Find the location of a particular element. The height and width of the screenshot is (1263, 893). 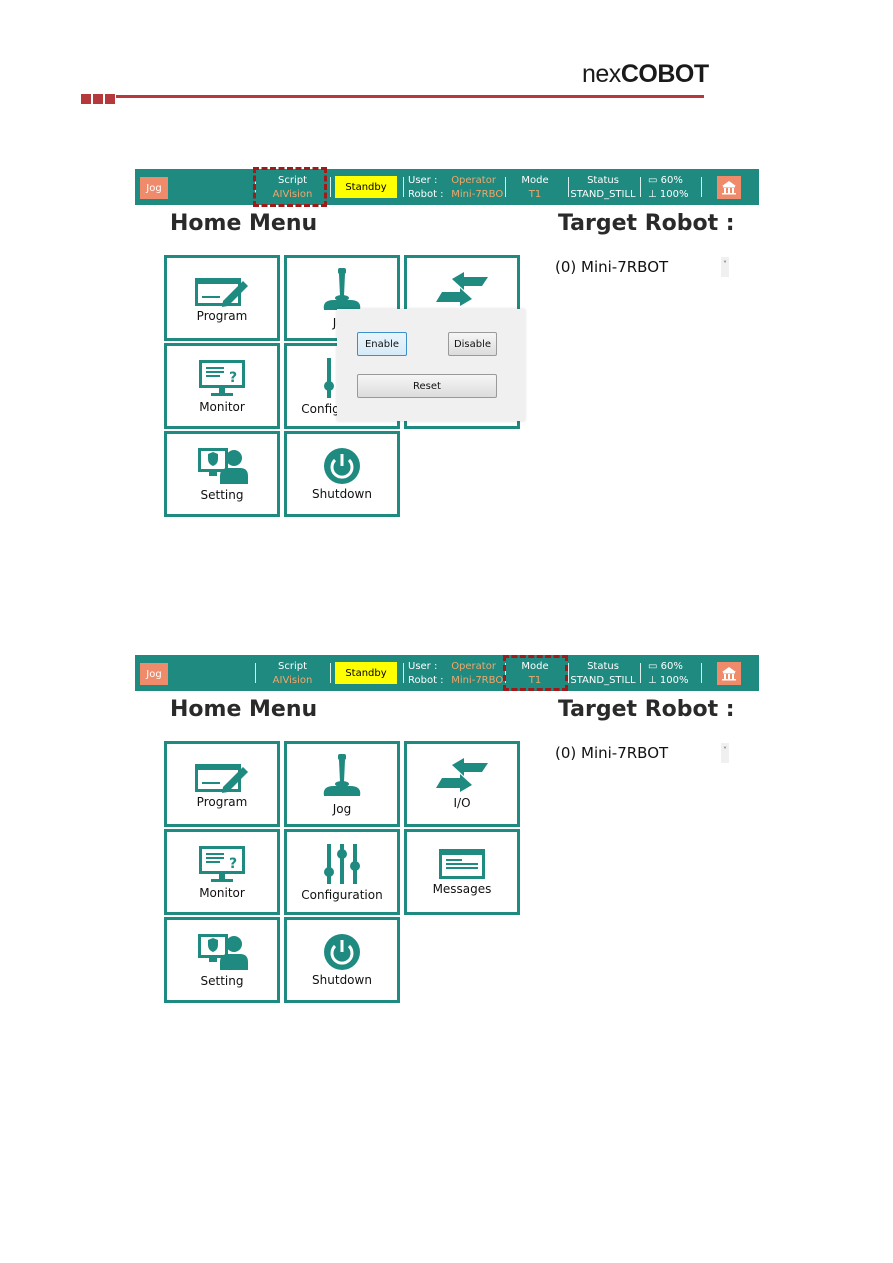

tile-io: I/O is located at coordinates (462, 784).